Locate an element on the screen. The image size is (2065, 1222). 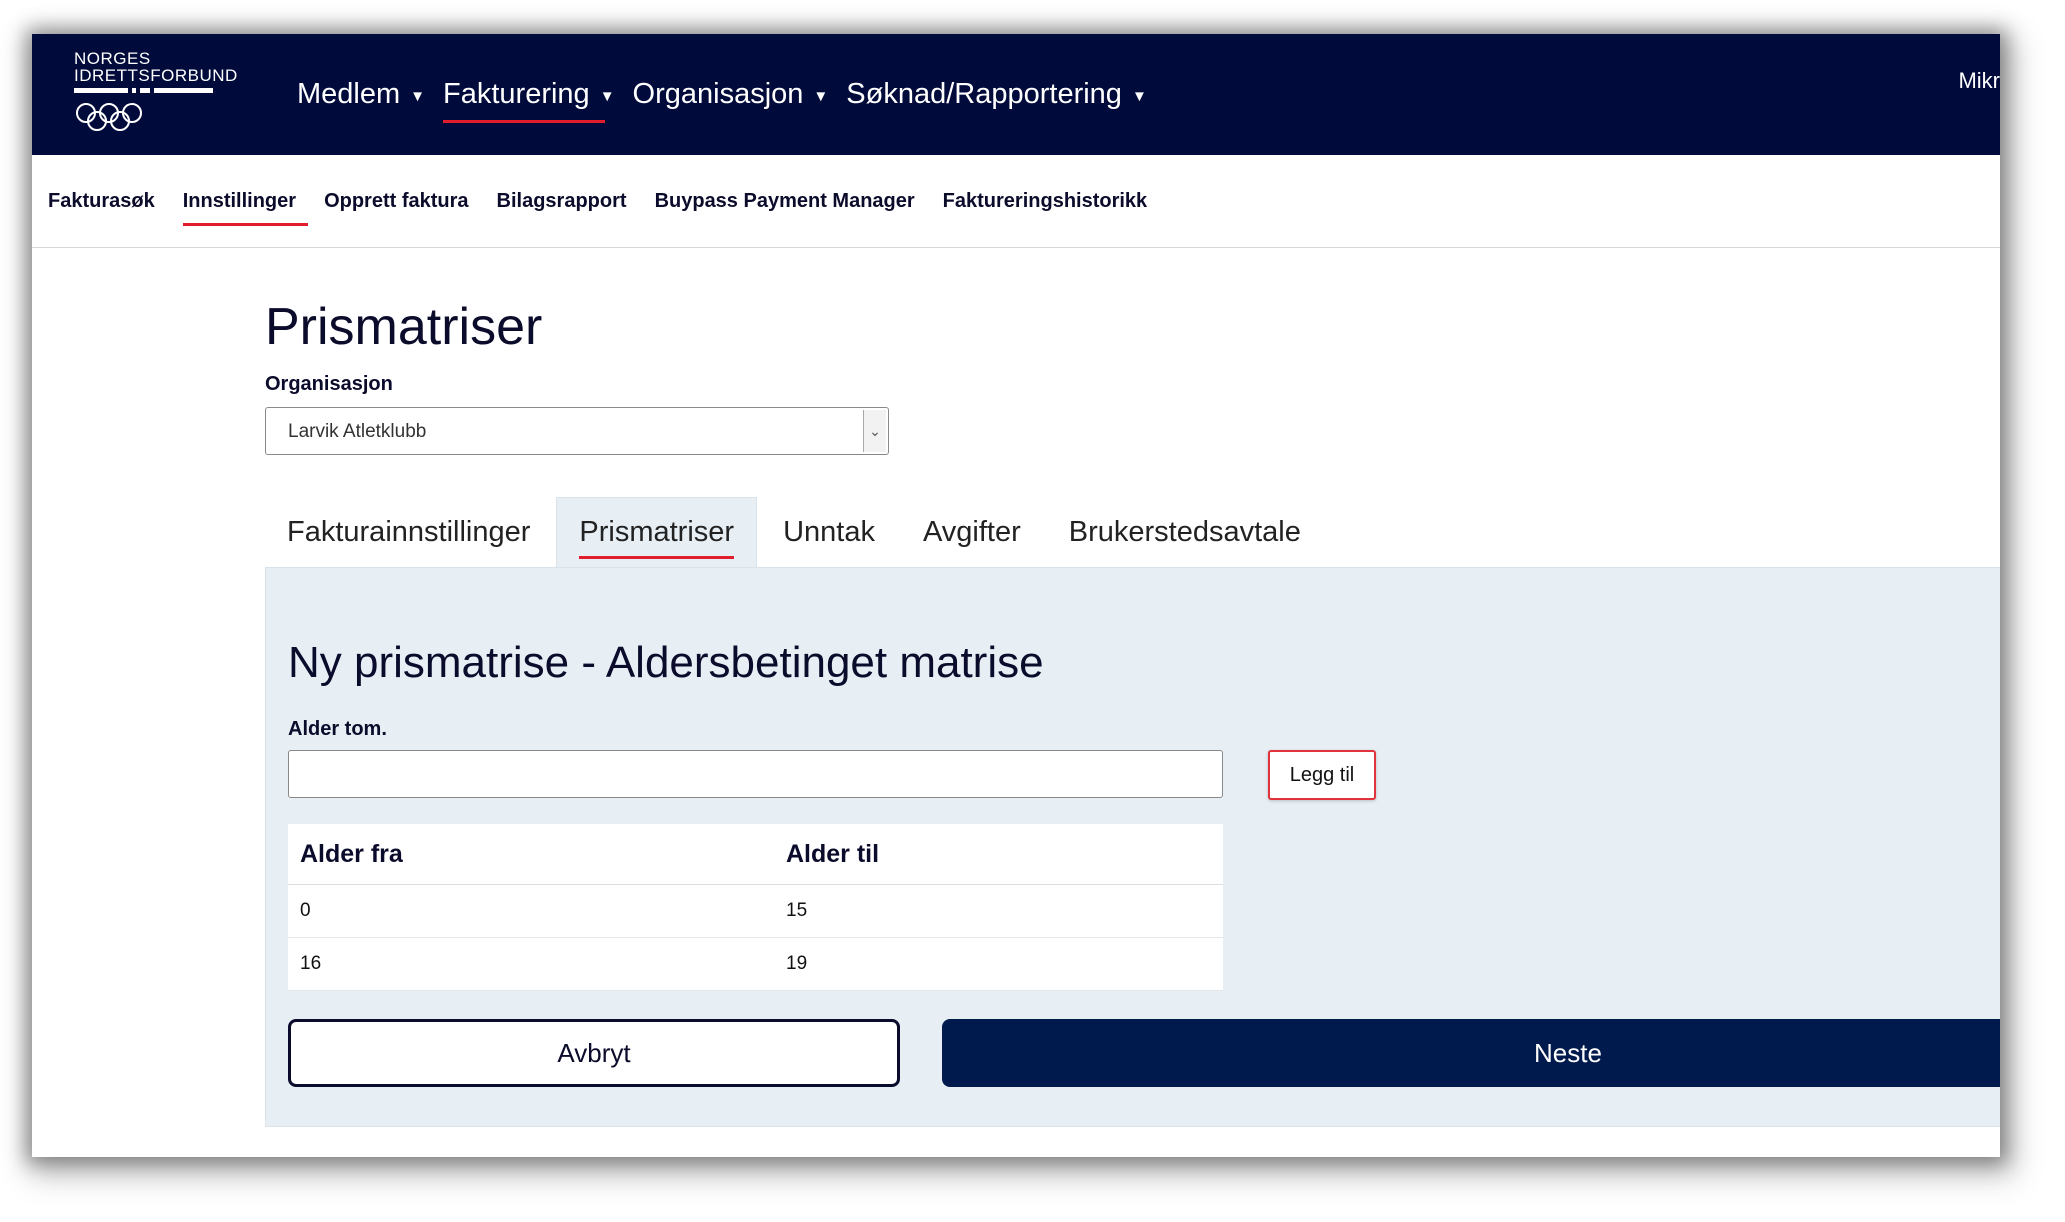
organisation-label: Organisasjon is located at coordinates (329, 384).